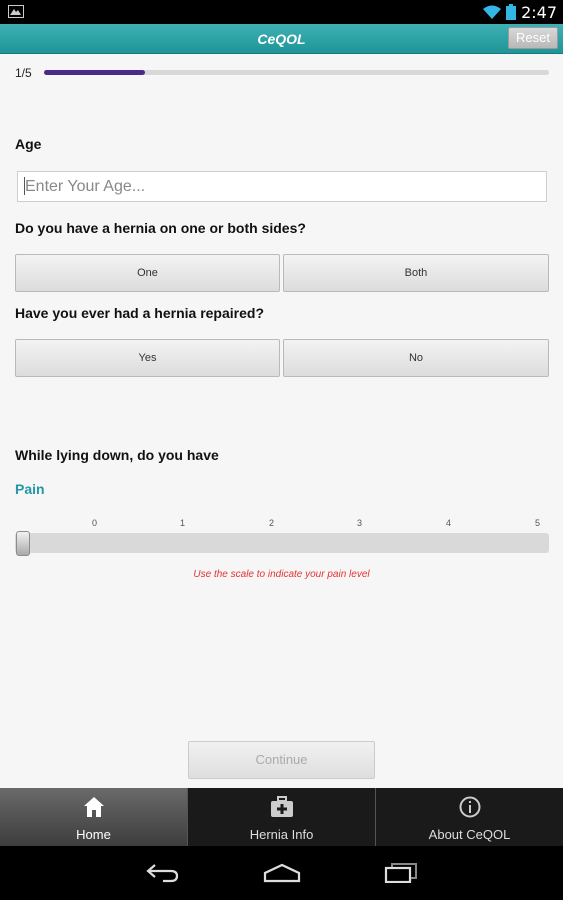 Image resolution: width=563 pixels, height=900 pixels. I want to click on progress-label: 1/5, so click(23, 73).